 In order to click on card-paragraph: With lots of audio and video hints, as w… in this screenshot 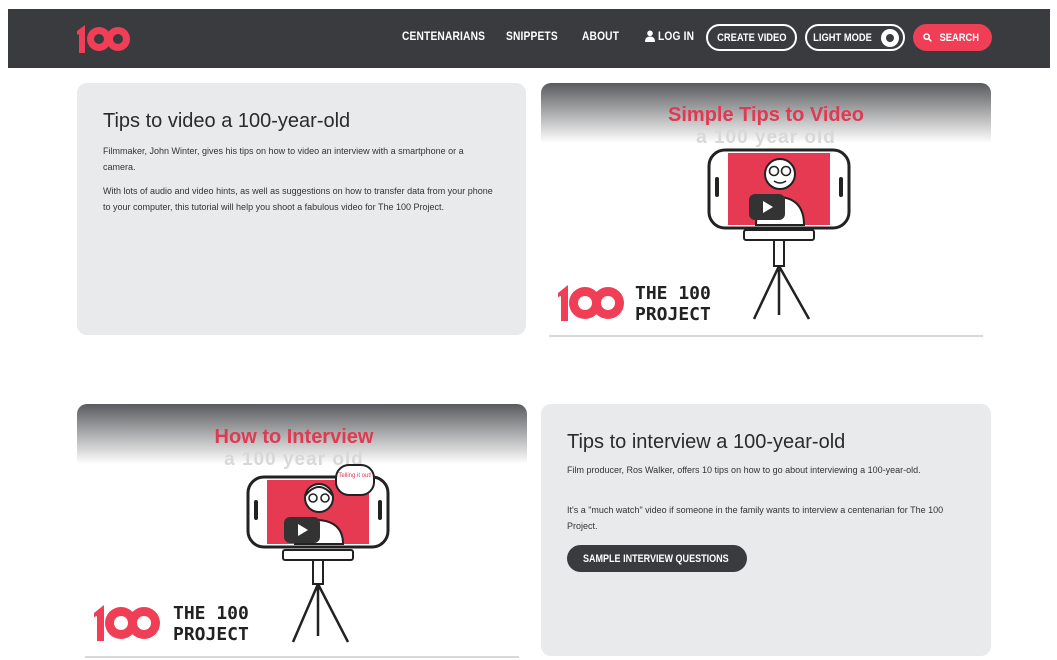, I will do `click(298, 199)`.